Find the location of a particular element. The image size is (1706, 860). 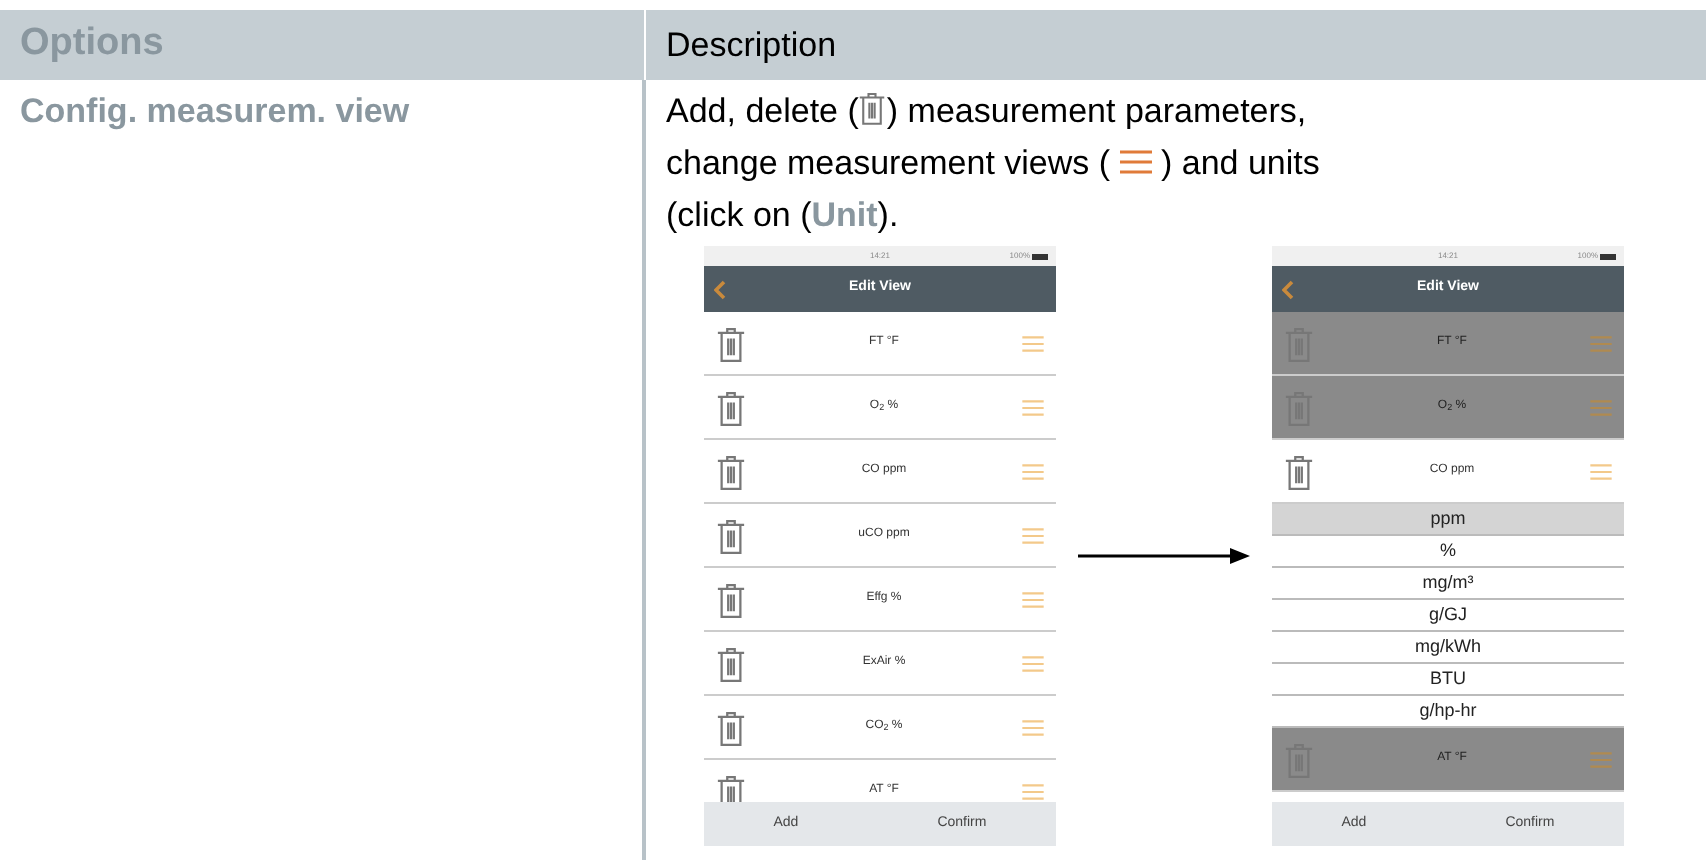

list-lines-icon is located at coordinates (1135, 162).